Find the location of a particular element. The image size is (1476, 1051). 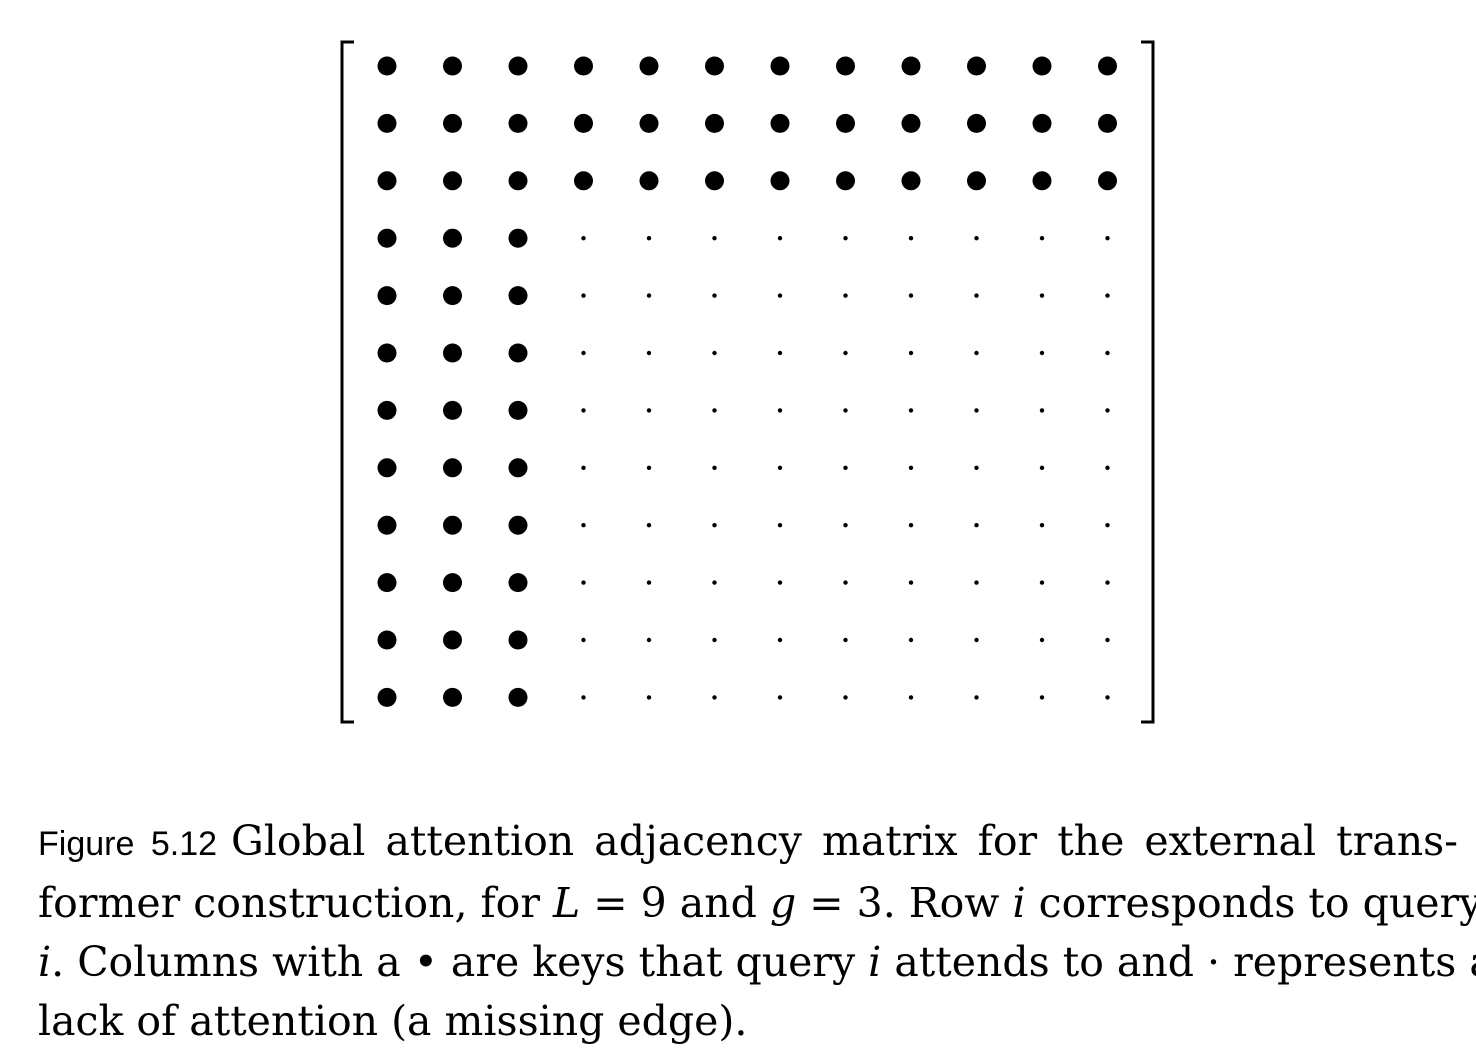

right-bracket is located at coordinates (1148, 382).